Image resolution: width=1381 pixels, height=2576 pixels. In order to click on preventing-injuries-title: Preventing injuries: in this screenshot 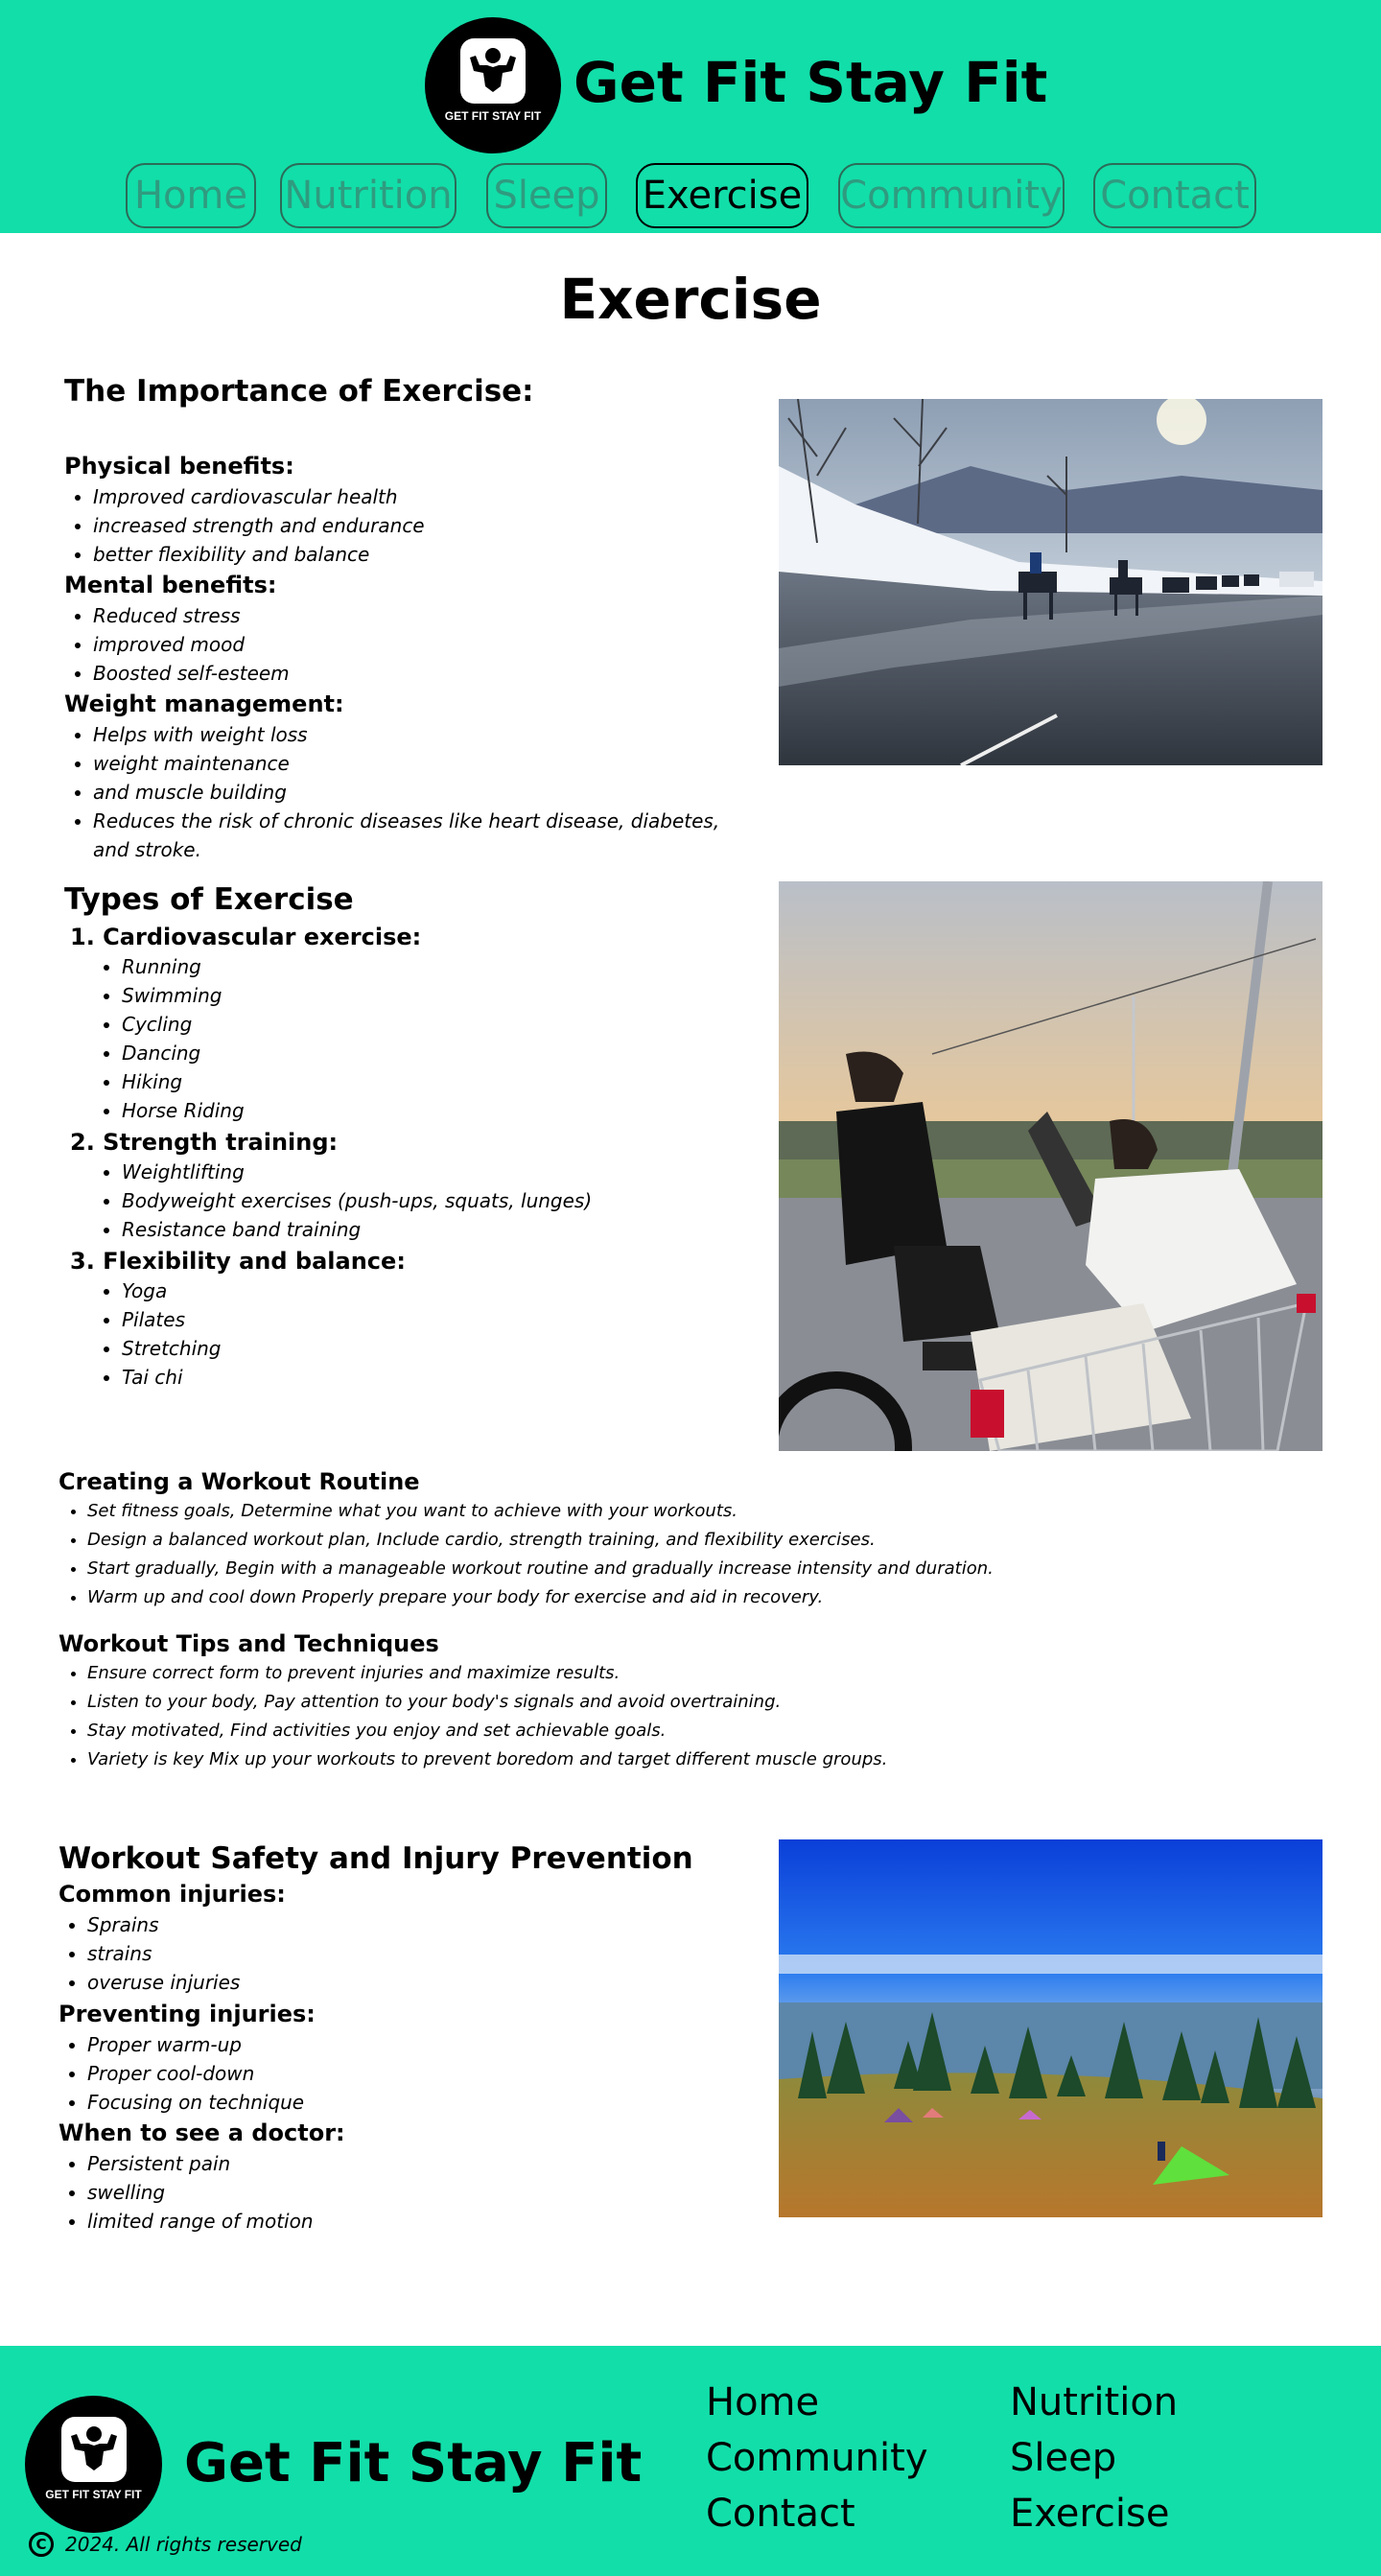, I will do `click(187, 2014)`.